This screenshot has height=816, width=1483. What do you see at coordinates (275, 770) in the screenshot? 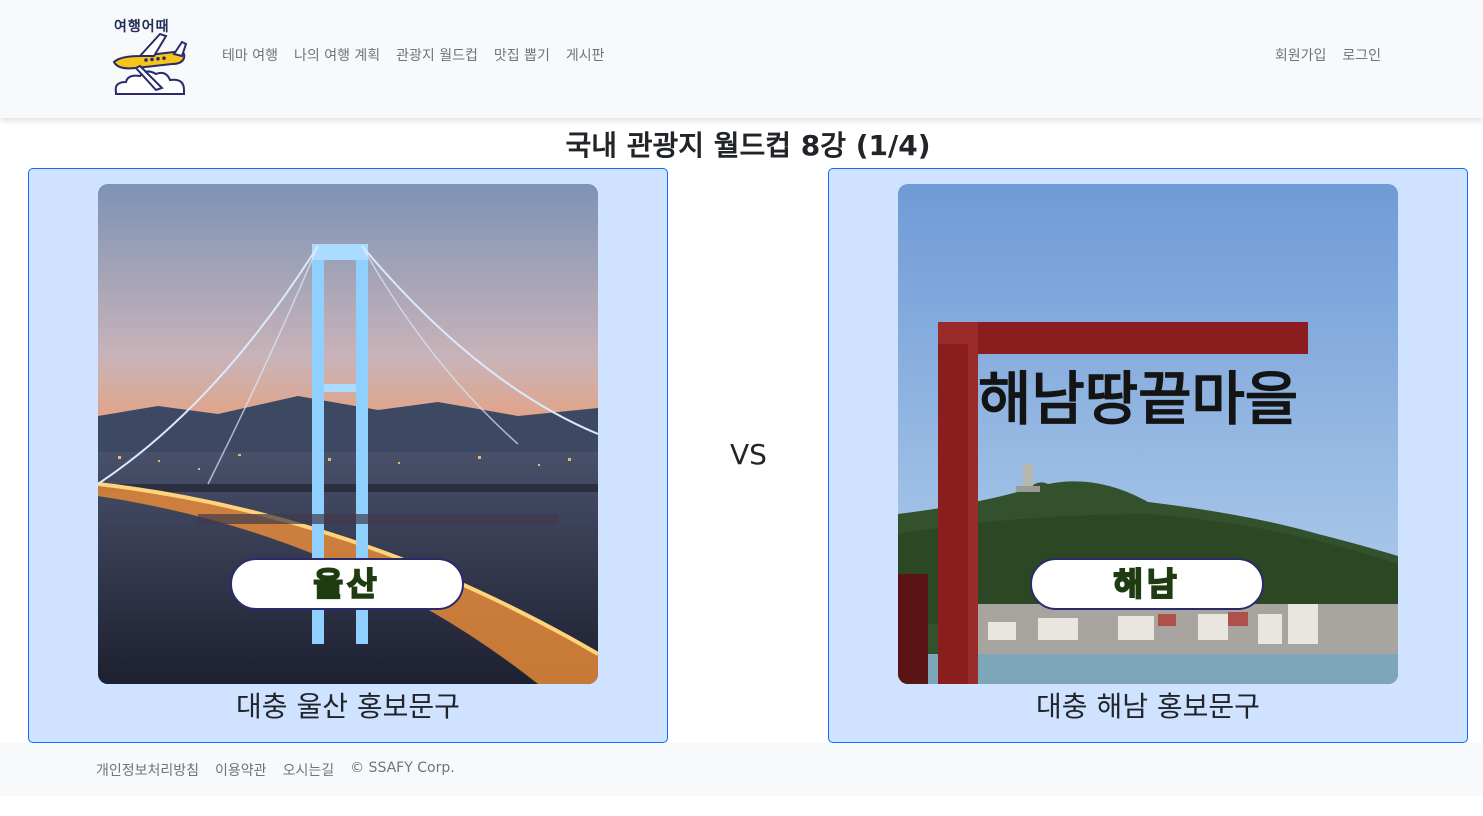
I see `footer-links: 개인정보처리방침 이용약관 오시는길 © SSAFY Corp.` at bounding box center [275, 770].